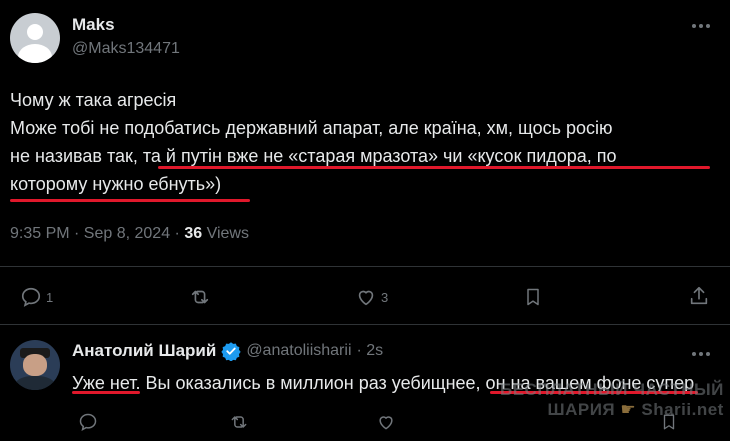 This screenshot has height=441, width=730. I want to click on more-options-icon, so click(701, 26).